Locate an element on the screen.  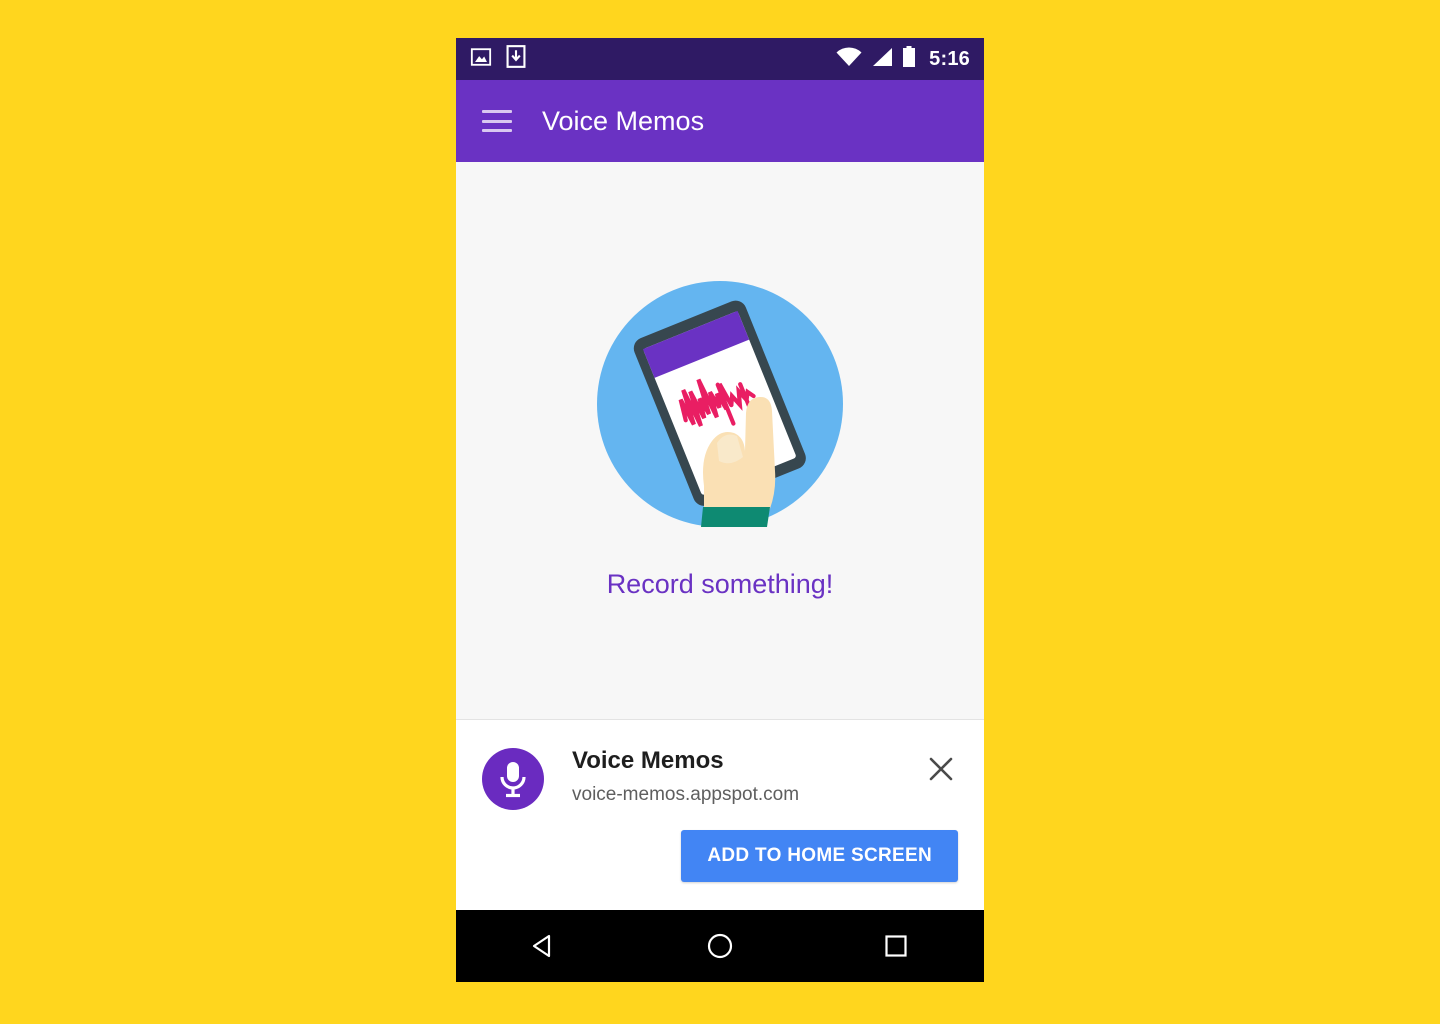
status-bar-clock: 5:16 is located at coordinates (949, 58).